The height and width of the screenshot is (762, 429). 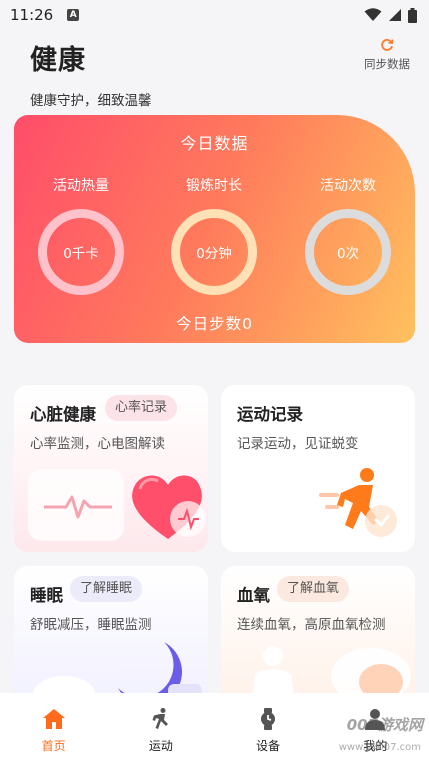 What do you see at coordinates (412, 15) in the screenshot?
I see `battery-icon` at bounding box center [412, 15].